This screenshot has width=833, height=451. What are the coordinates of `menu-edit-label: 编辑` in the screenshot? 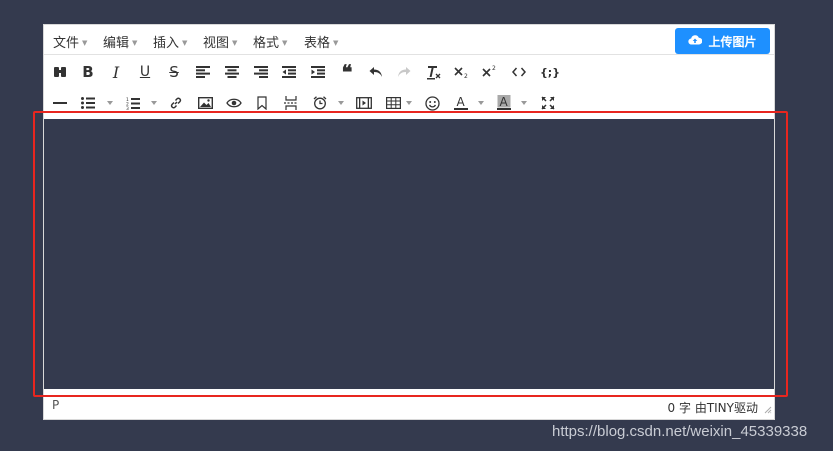 It's located at (116, 43).